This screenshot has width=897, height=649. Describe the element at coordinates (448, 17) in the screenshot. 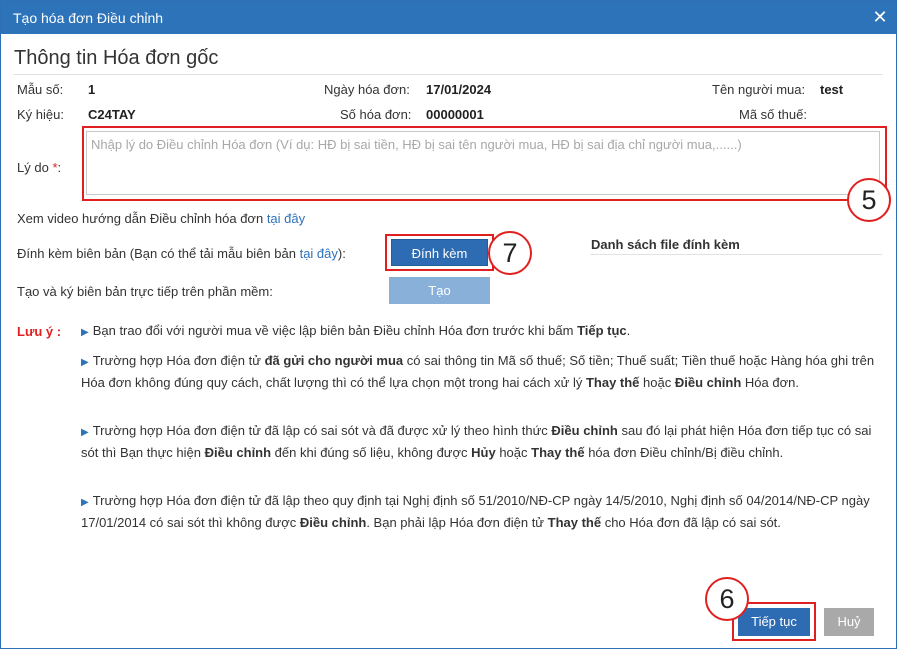

I see `dialog-titlebar: Tạo hóa đơn Điều chỉnh ✕` at that location.